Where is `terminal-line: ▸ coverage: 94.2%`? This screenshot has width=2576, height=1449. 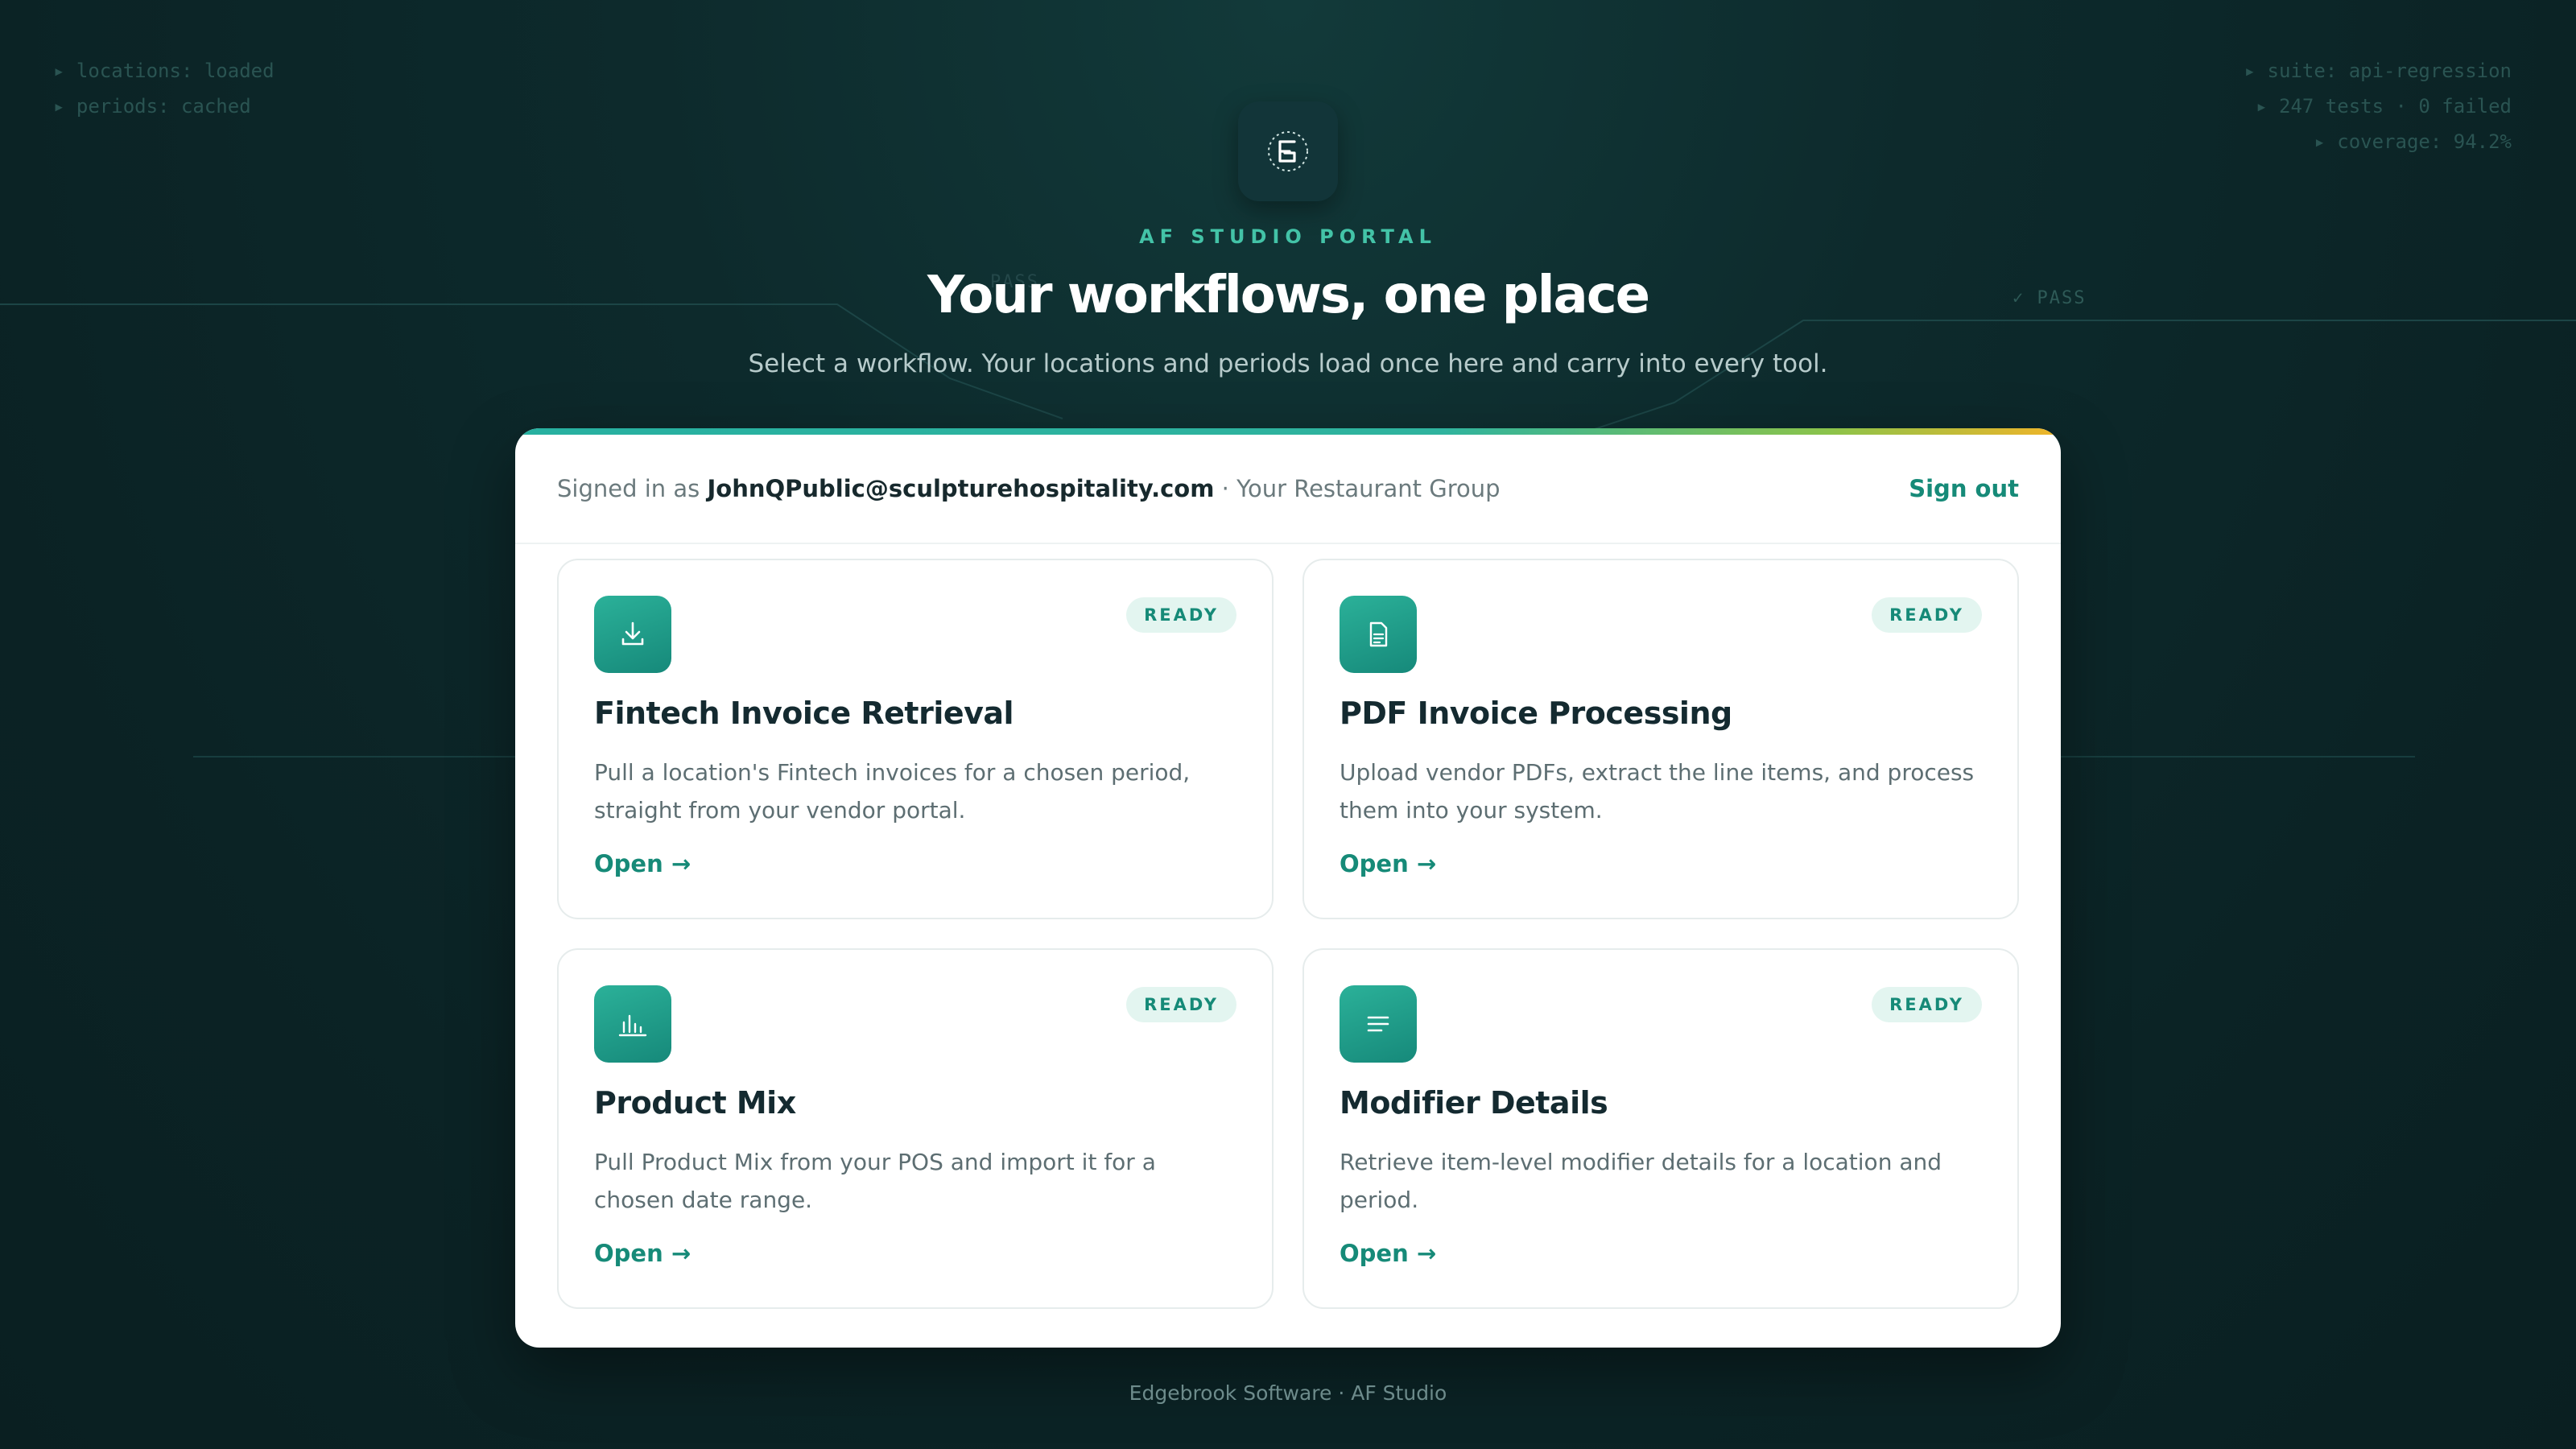 terminal-line: ▸ coverage: 94.2% is located at coordinates (2413, 141).